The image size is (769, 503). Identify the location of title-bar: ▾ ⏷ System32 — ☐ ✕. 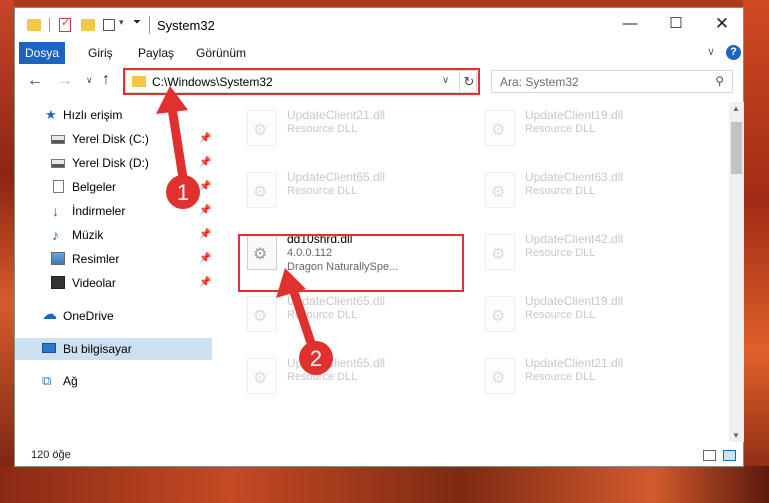
(379, 25).